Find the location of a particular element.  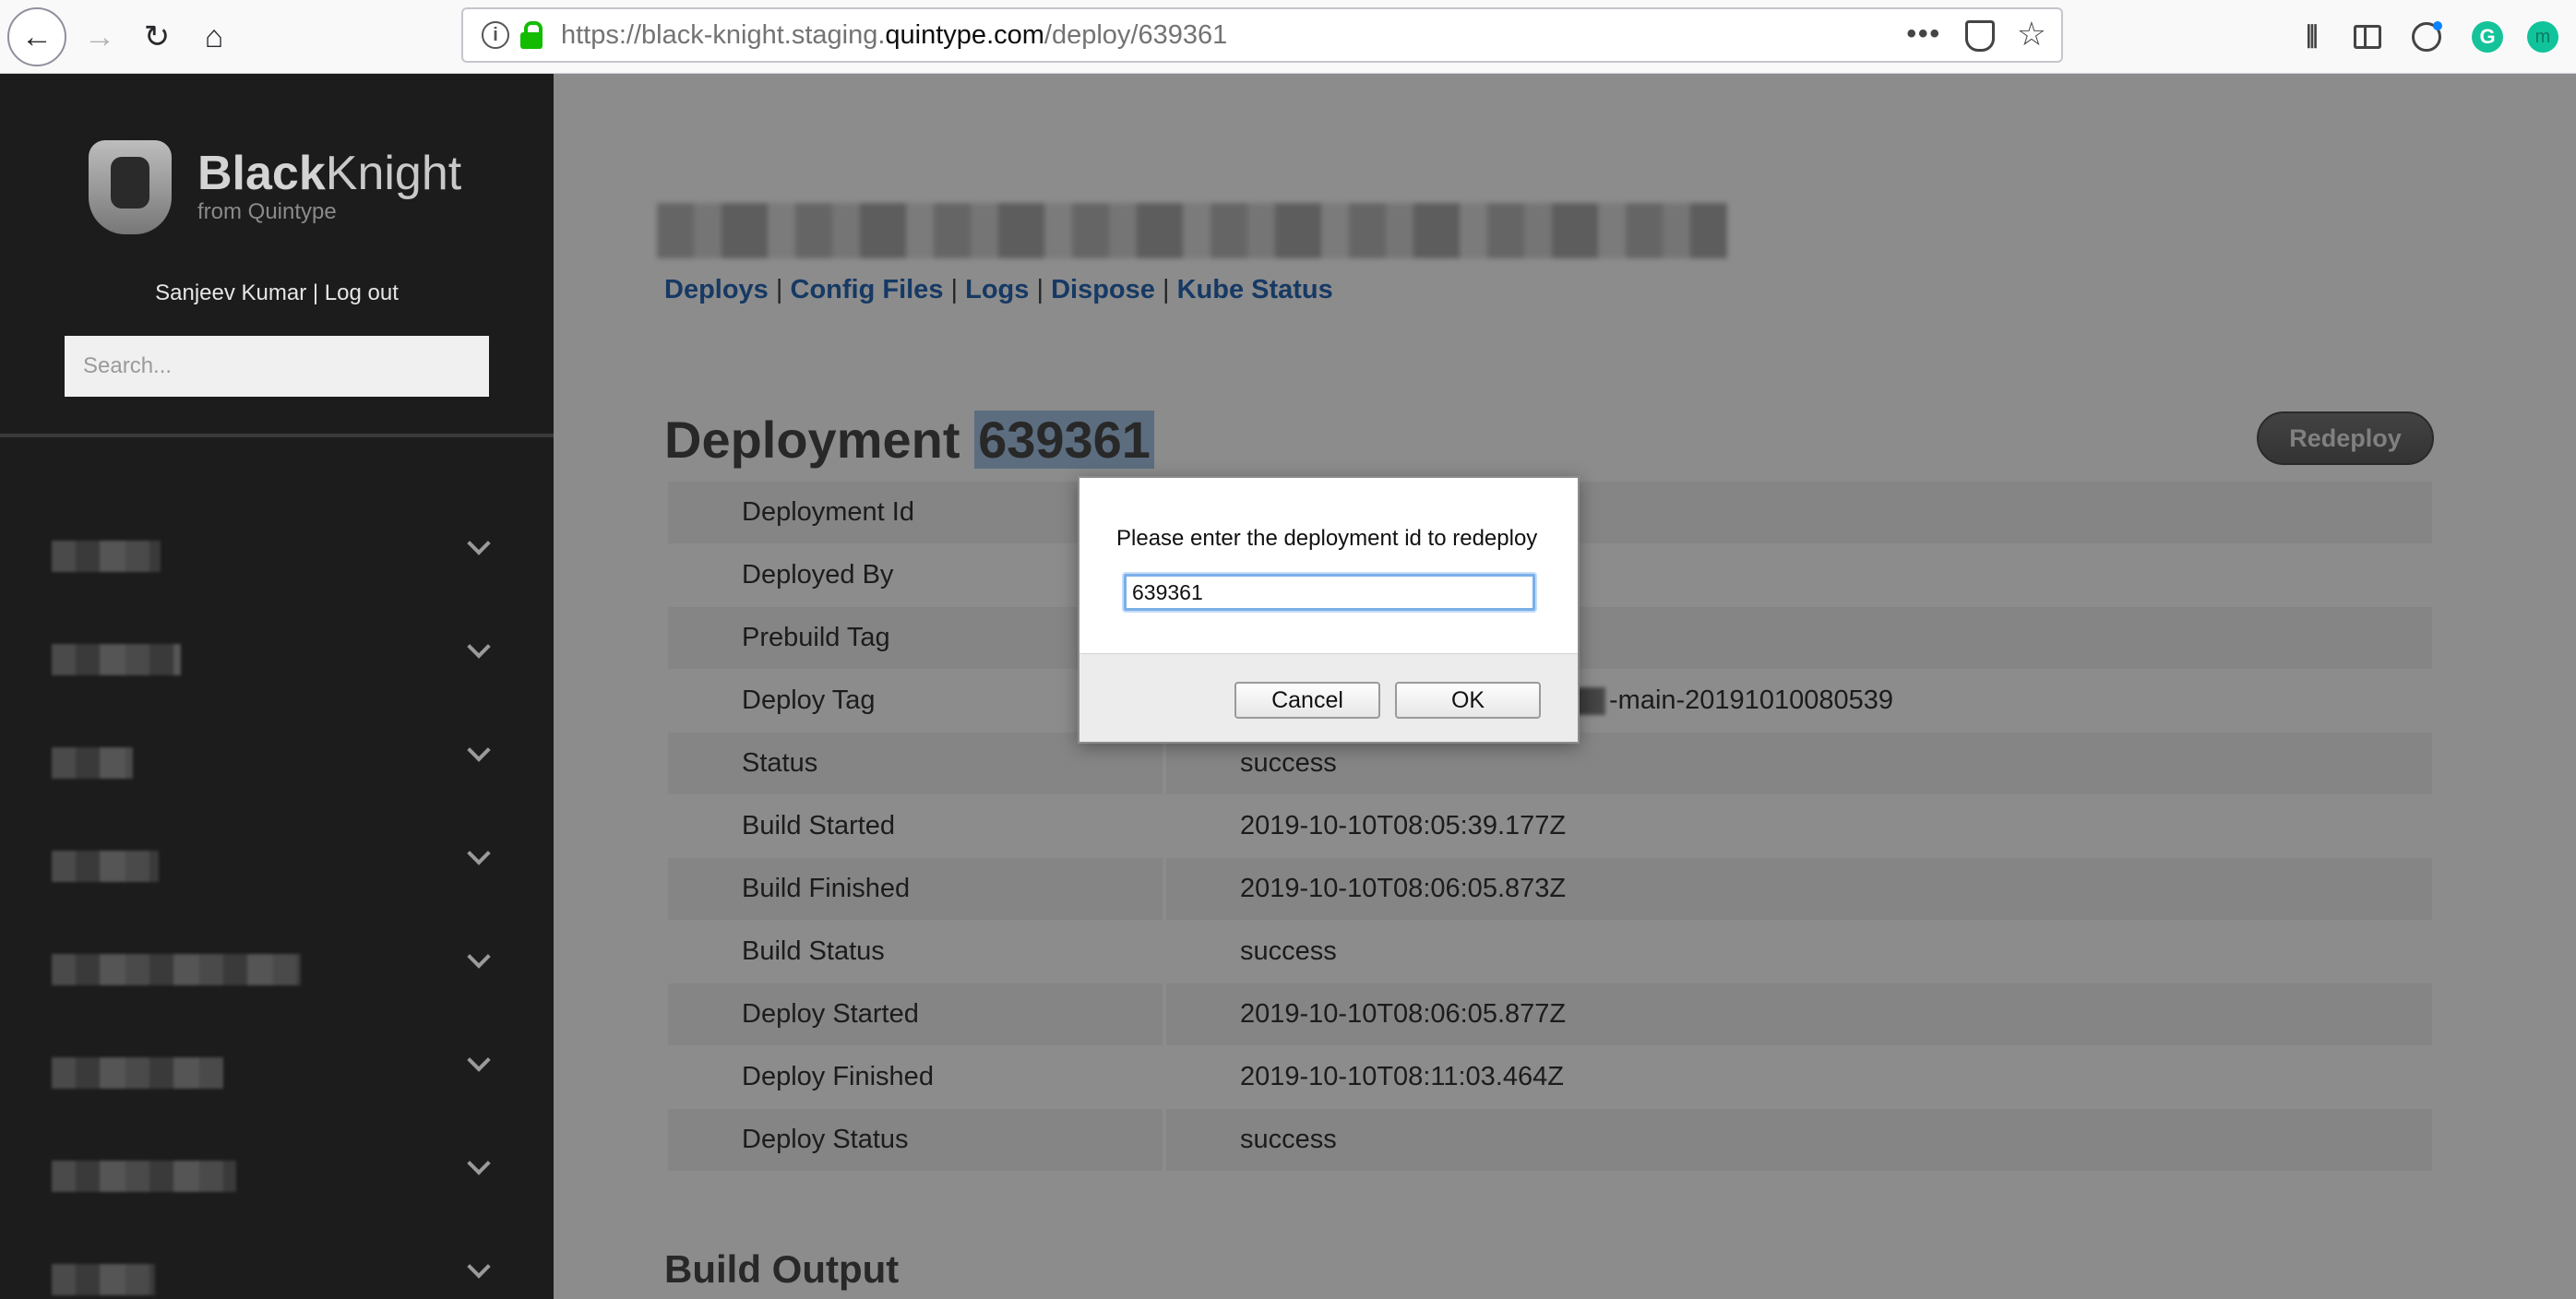

reload-button: ↻ is located at coordinates (156, 36).